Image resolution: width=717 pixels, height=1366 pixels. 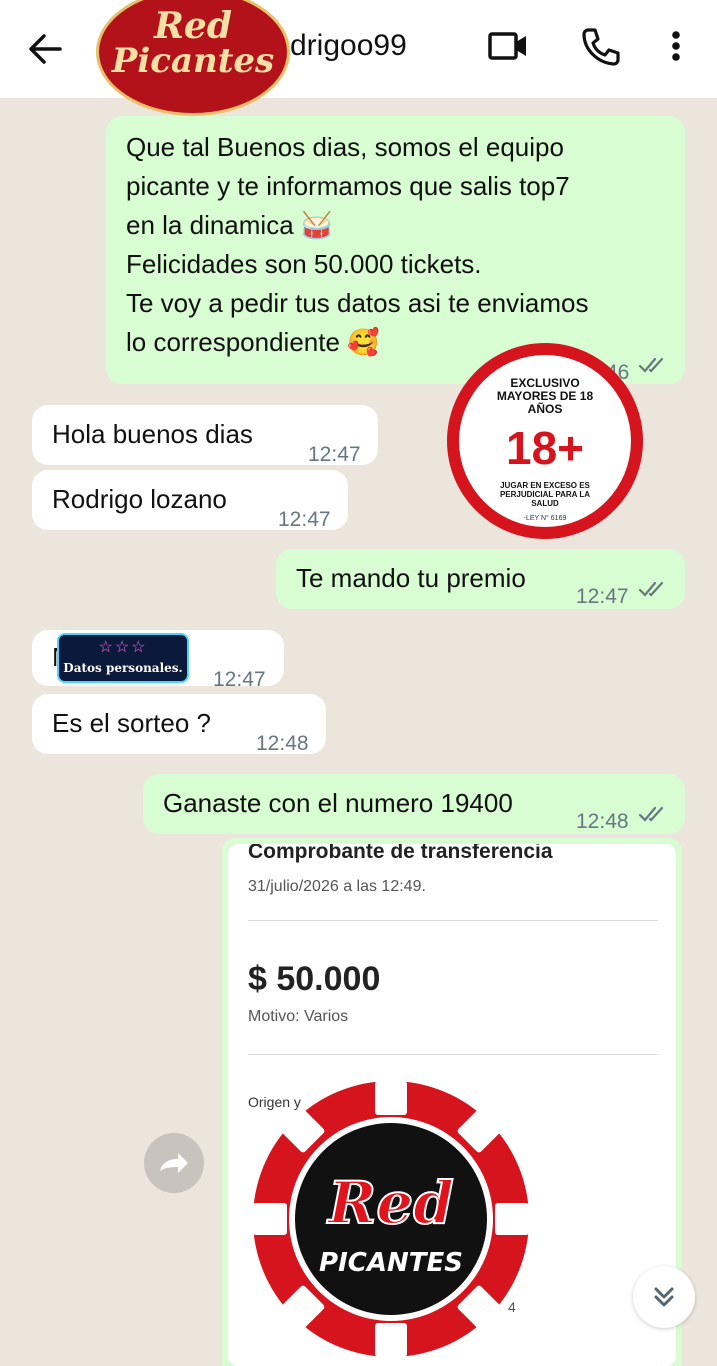 What do you see at coordinates (545, 518) in the screenshot?
I see `seal-law: -LEY N° 6169` at bounding box center [545, 518].